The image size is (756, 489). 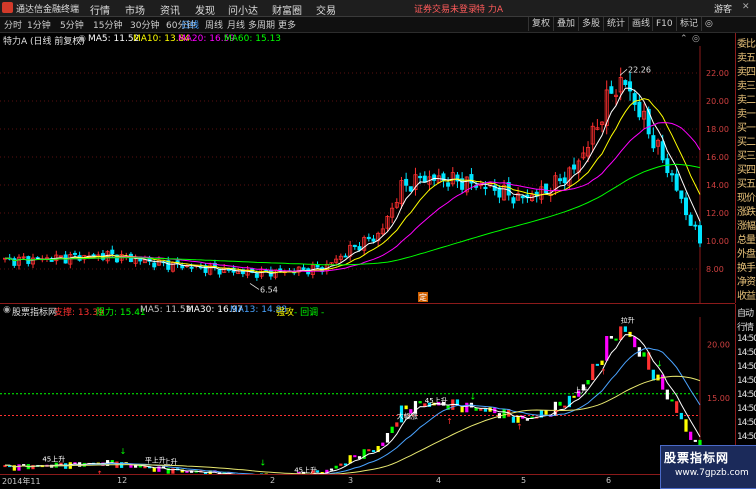 What do you see at coordinates (747, 7) in the screenshot?
I see `close-icon: ✕` at bounding box center [747, 7].